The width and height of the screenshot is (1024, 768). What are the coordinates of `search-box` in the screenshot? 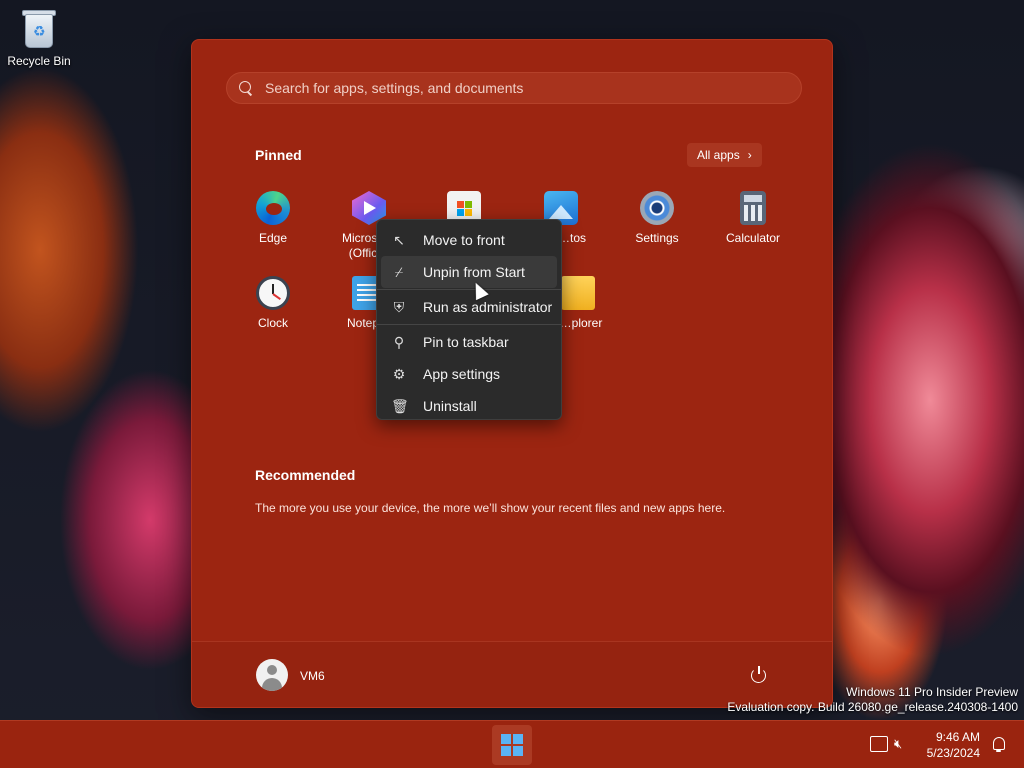 It's located at (514, 88).